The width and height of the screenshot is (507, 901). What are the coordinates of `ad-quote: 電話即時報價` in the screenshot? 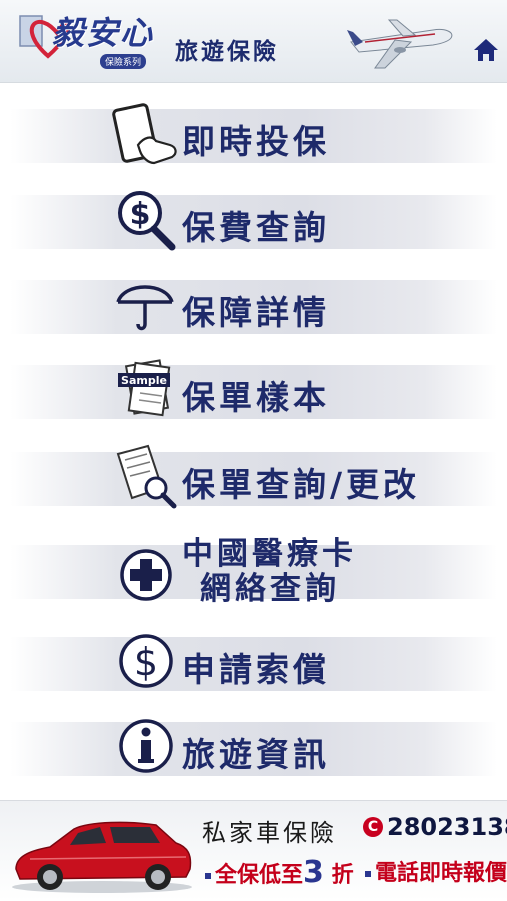 It's located at (436, 871).